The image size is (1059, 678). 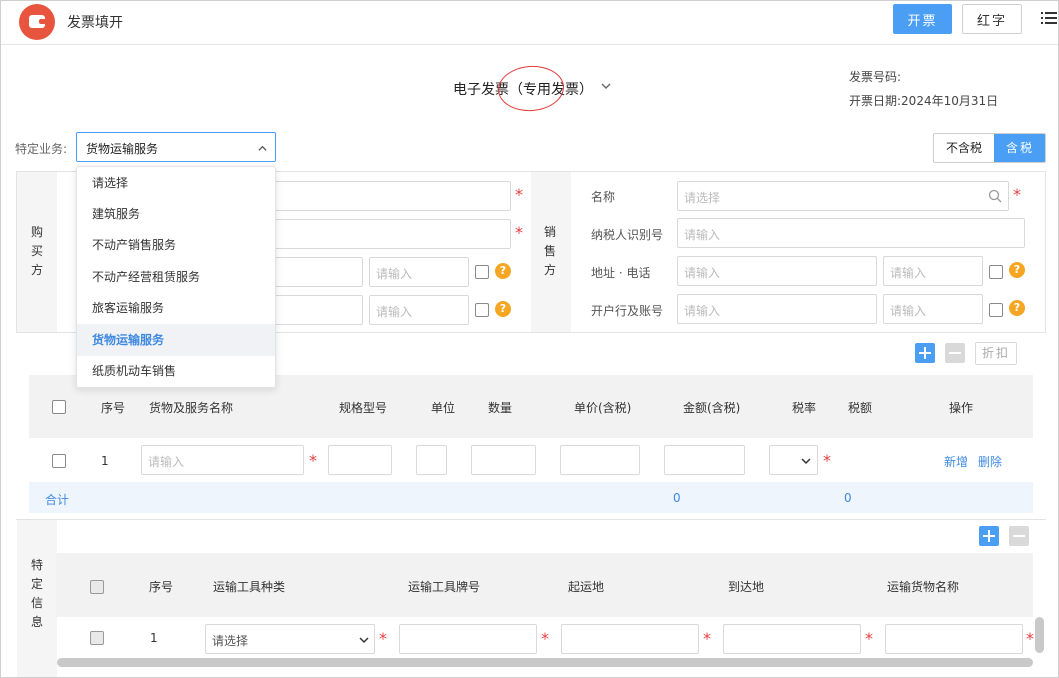 I want to click on chevron-up-icon, so click(x=262, y=148).